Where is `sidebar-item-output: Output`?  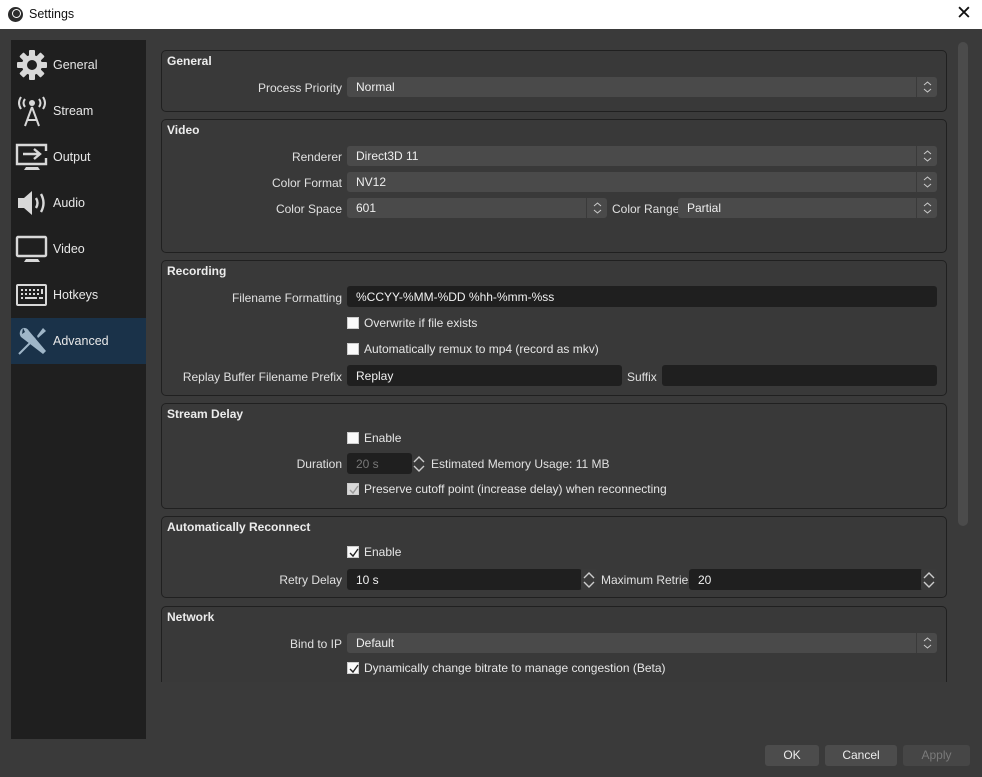 sidebar-item-output: Output is located at coordinates (78, 157).